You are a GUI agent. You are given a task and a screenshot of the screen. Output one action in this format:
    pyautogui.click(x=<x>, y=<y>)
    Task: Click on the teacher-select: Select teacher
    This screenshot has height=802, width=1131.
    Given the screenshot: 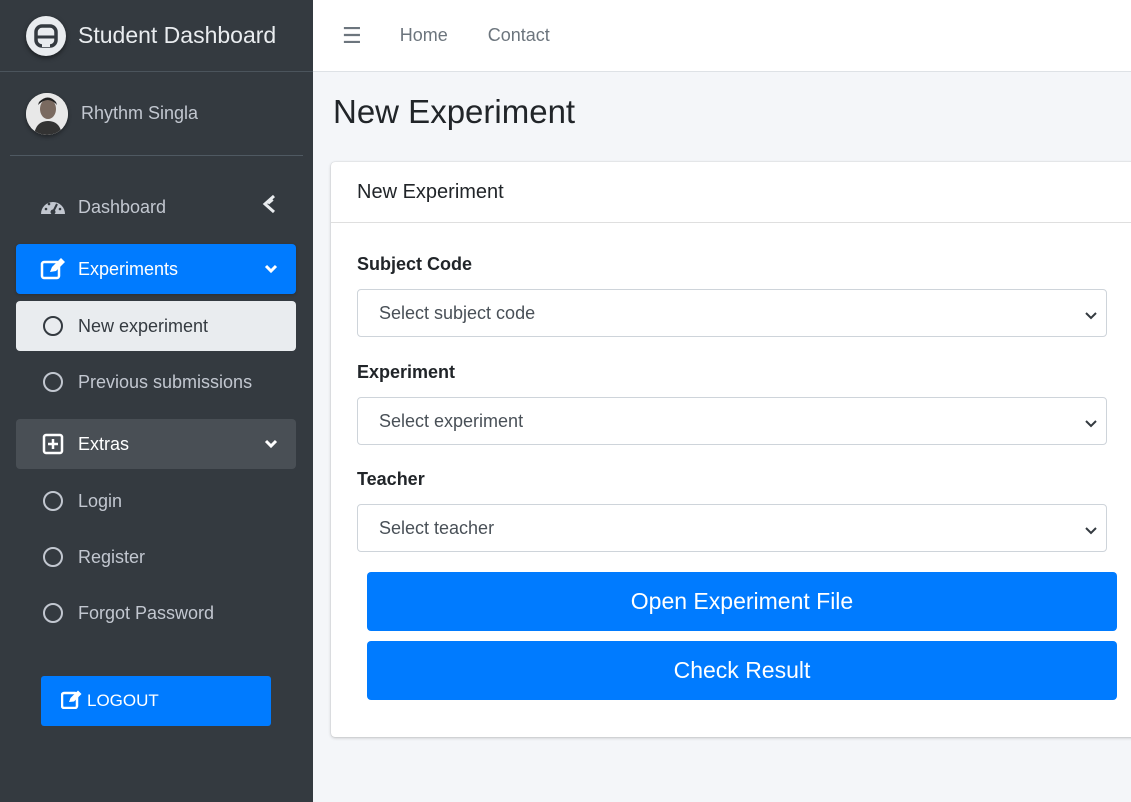 What is the action you would take?
    pyautogui.click(x=732, y=528)
    